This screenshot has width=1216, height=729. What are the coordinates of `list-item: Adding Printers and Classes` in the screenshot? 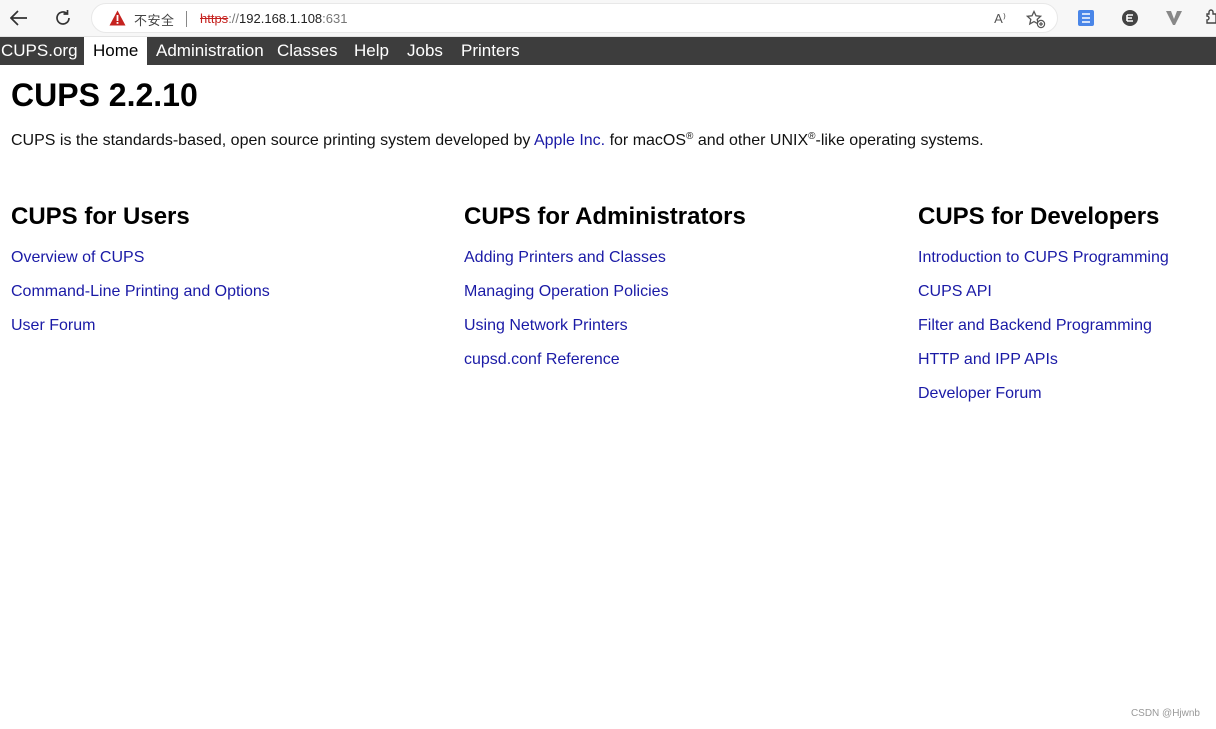 It's located at (674, 266).